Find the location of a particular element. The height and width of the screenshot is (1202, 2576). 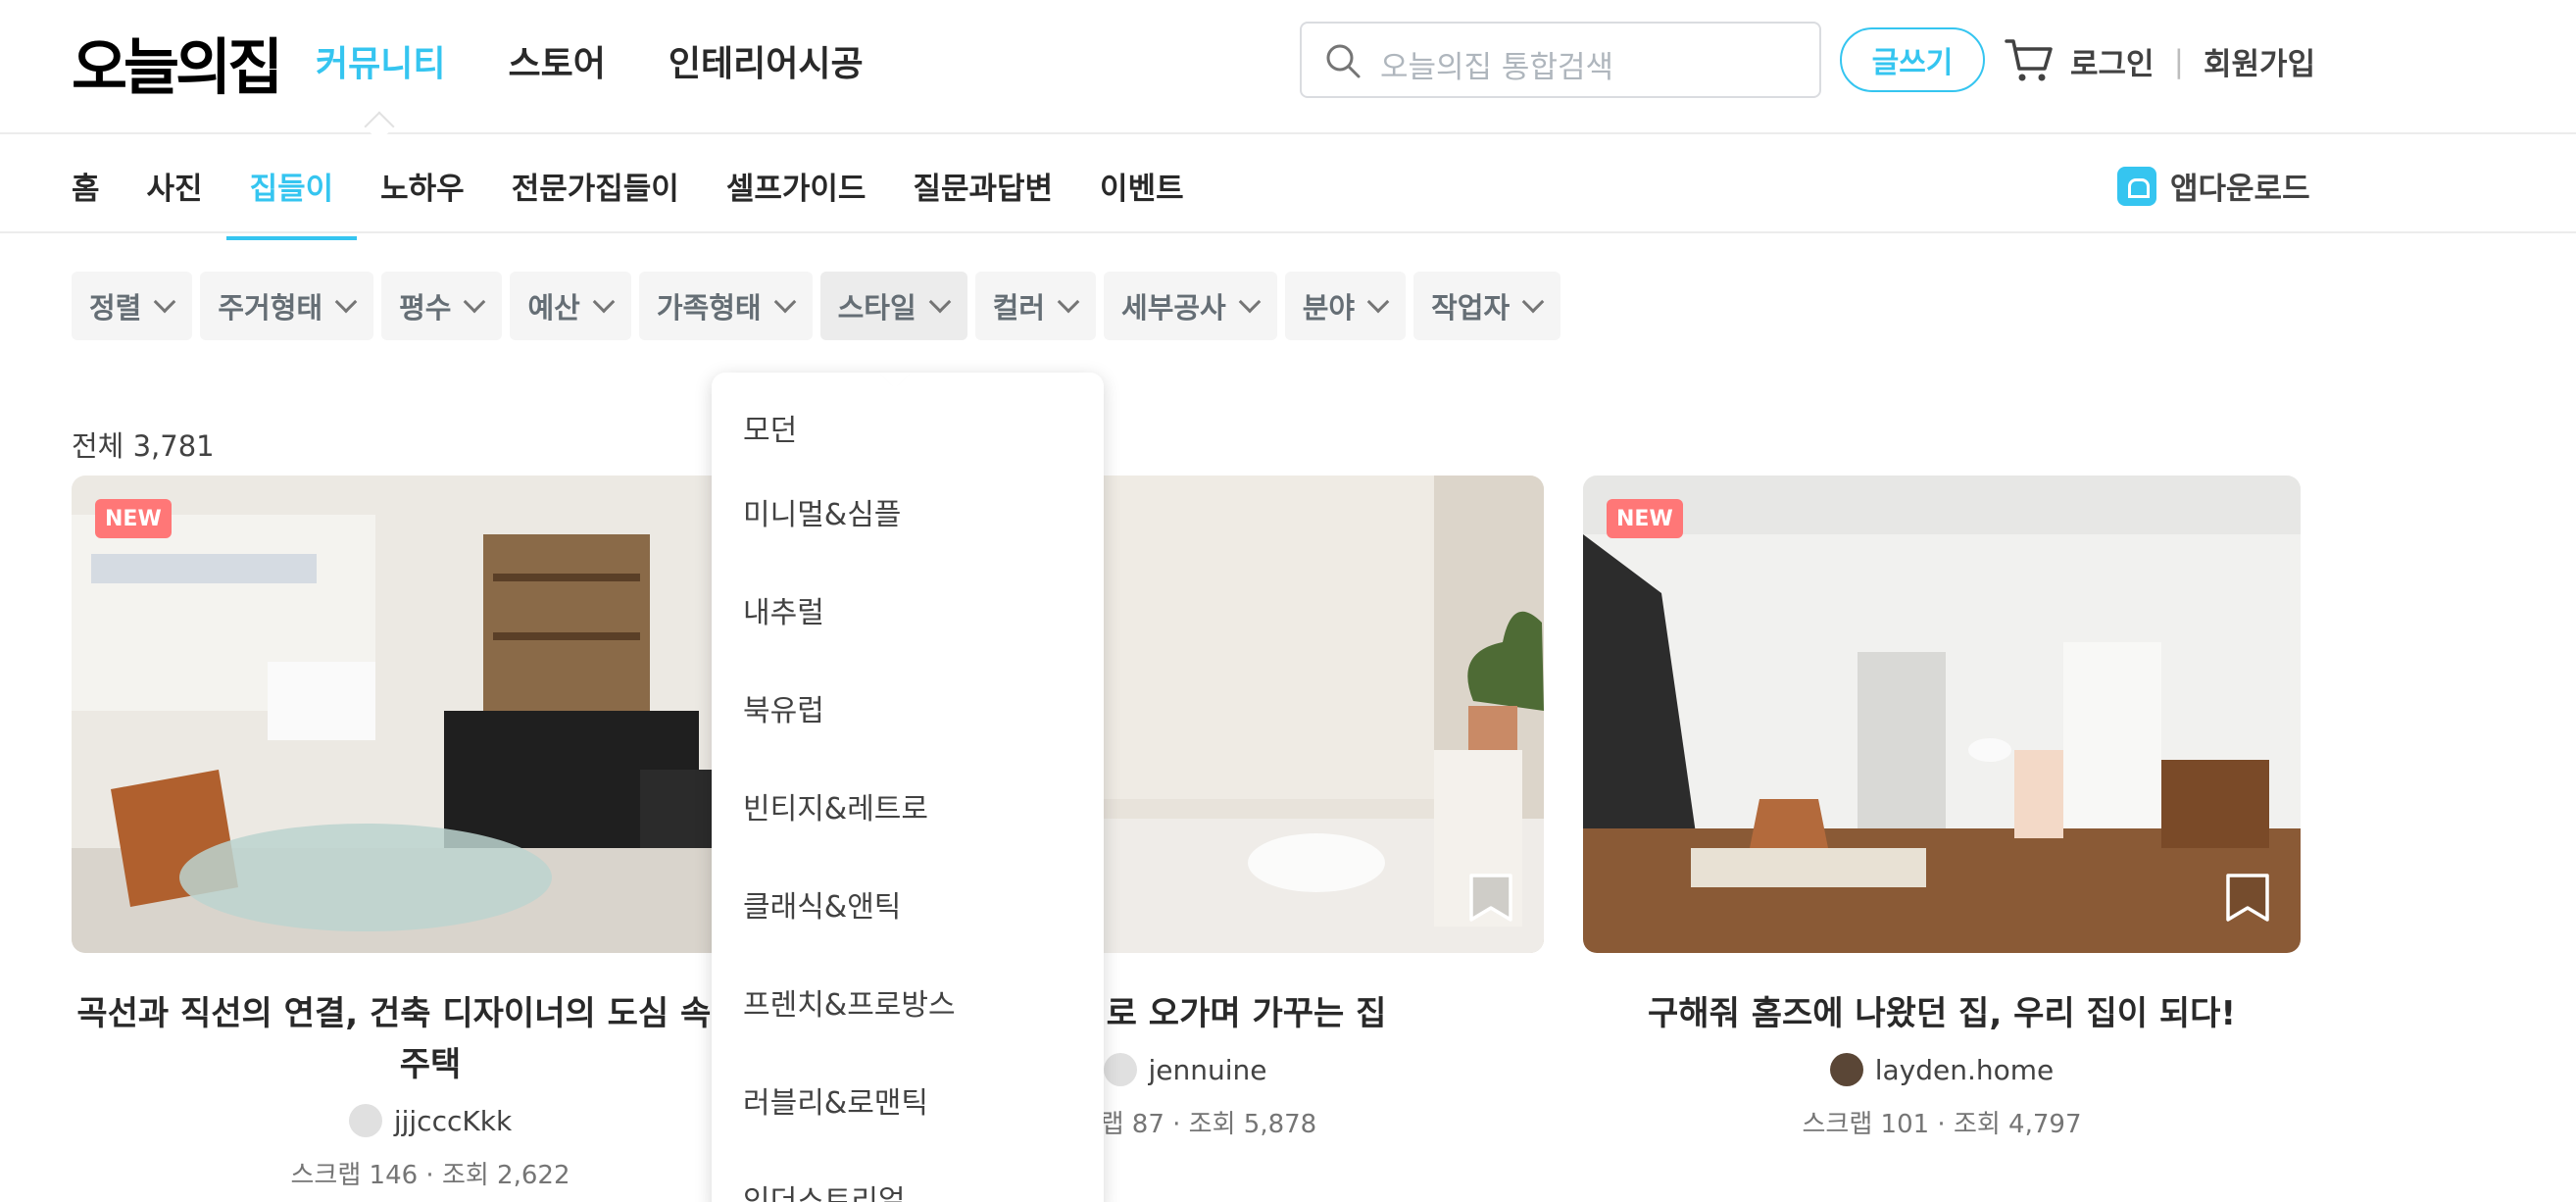

style-option: 모던 is located at coordinates (908, 427).